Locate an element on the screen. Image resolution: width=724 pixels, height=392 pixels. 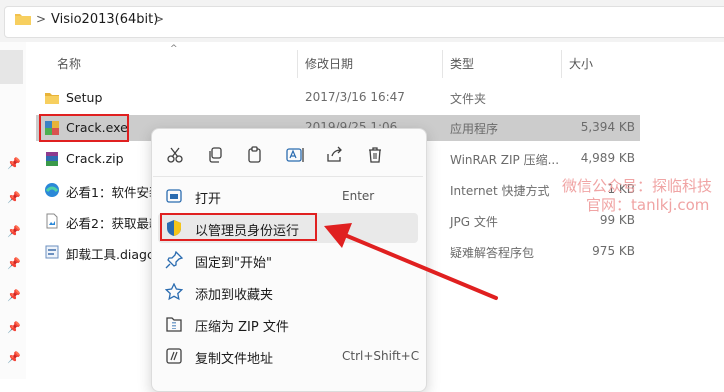
file-type: Internet 快捷方式 is located at coordinates (500, 191).